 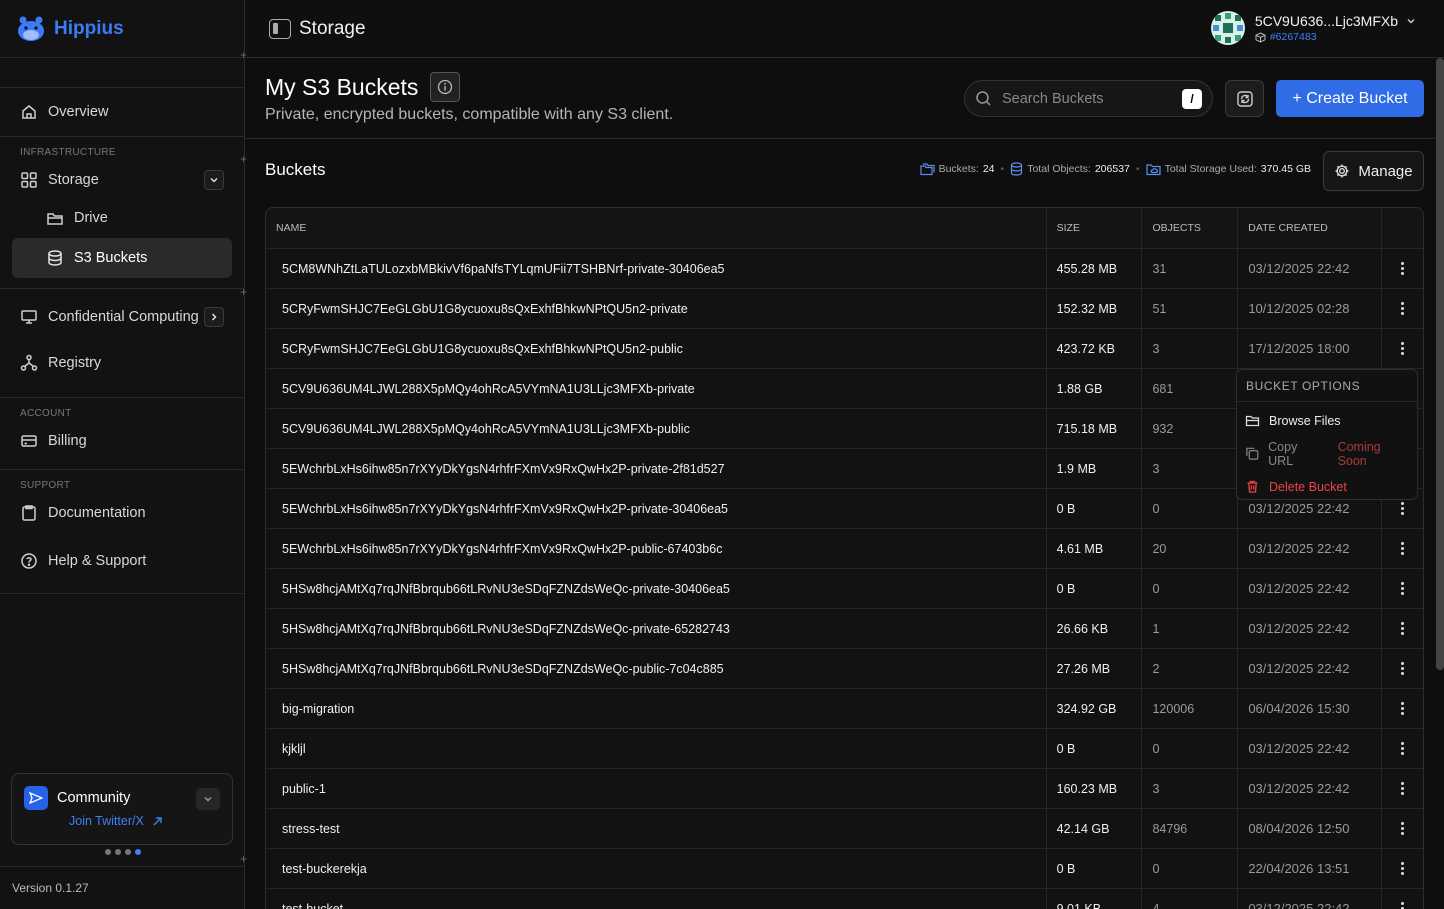 What do you see at coordinates (1373, 171) in the screenshot?
I see `manage-button: Manage` at bounding box center [1373, 171].